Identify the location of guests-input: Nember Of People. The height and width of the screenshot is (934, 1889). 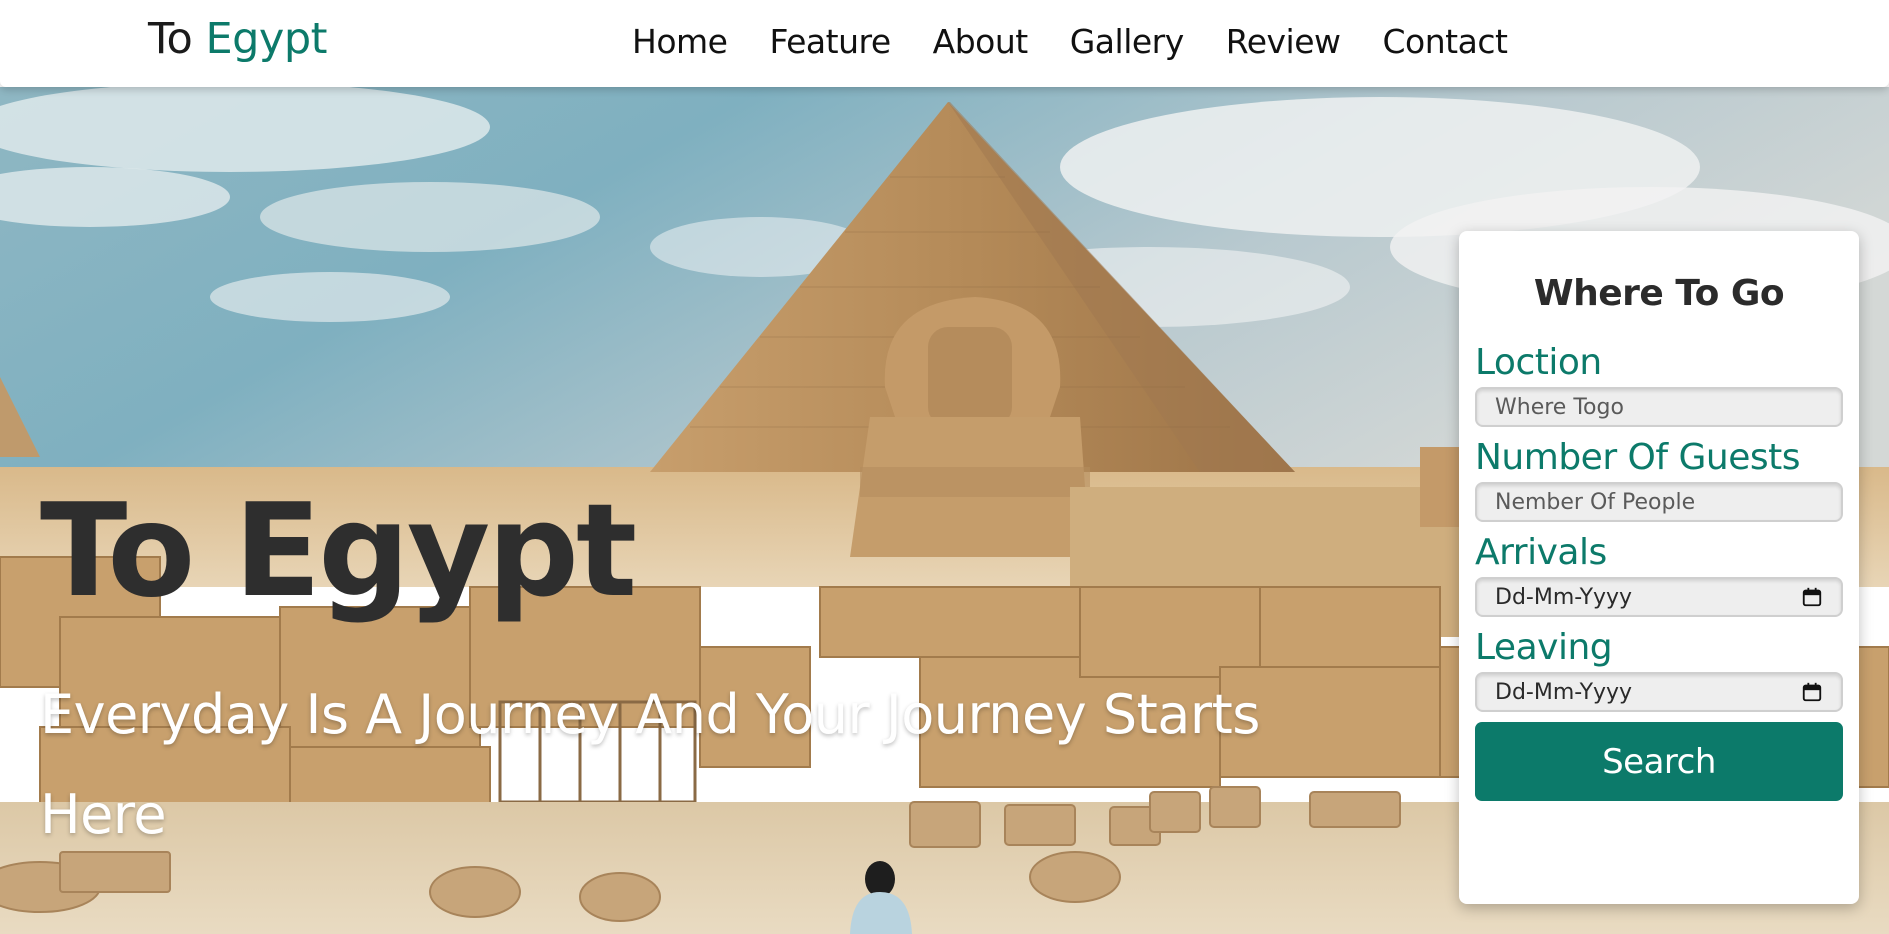
(1659, 502).